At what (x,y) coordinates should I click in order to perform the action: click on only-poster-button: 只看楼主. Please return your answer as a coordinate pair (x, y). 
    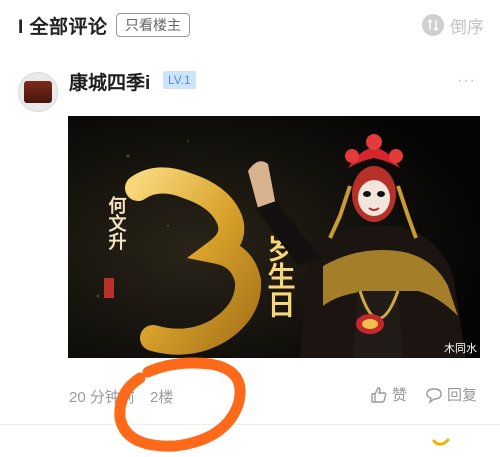
    Looking at the image, I should click on (153, 25).